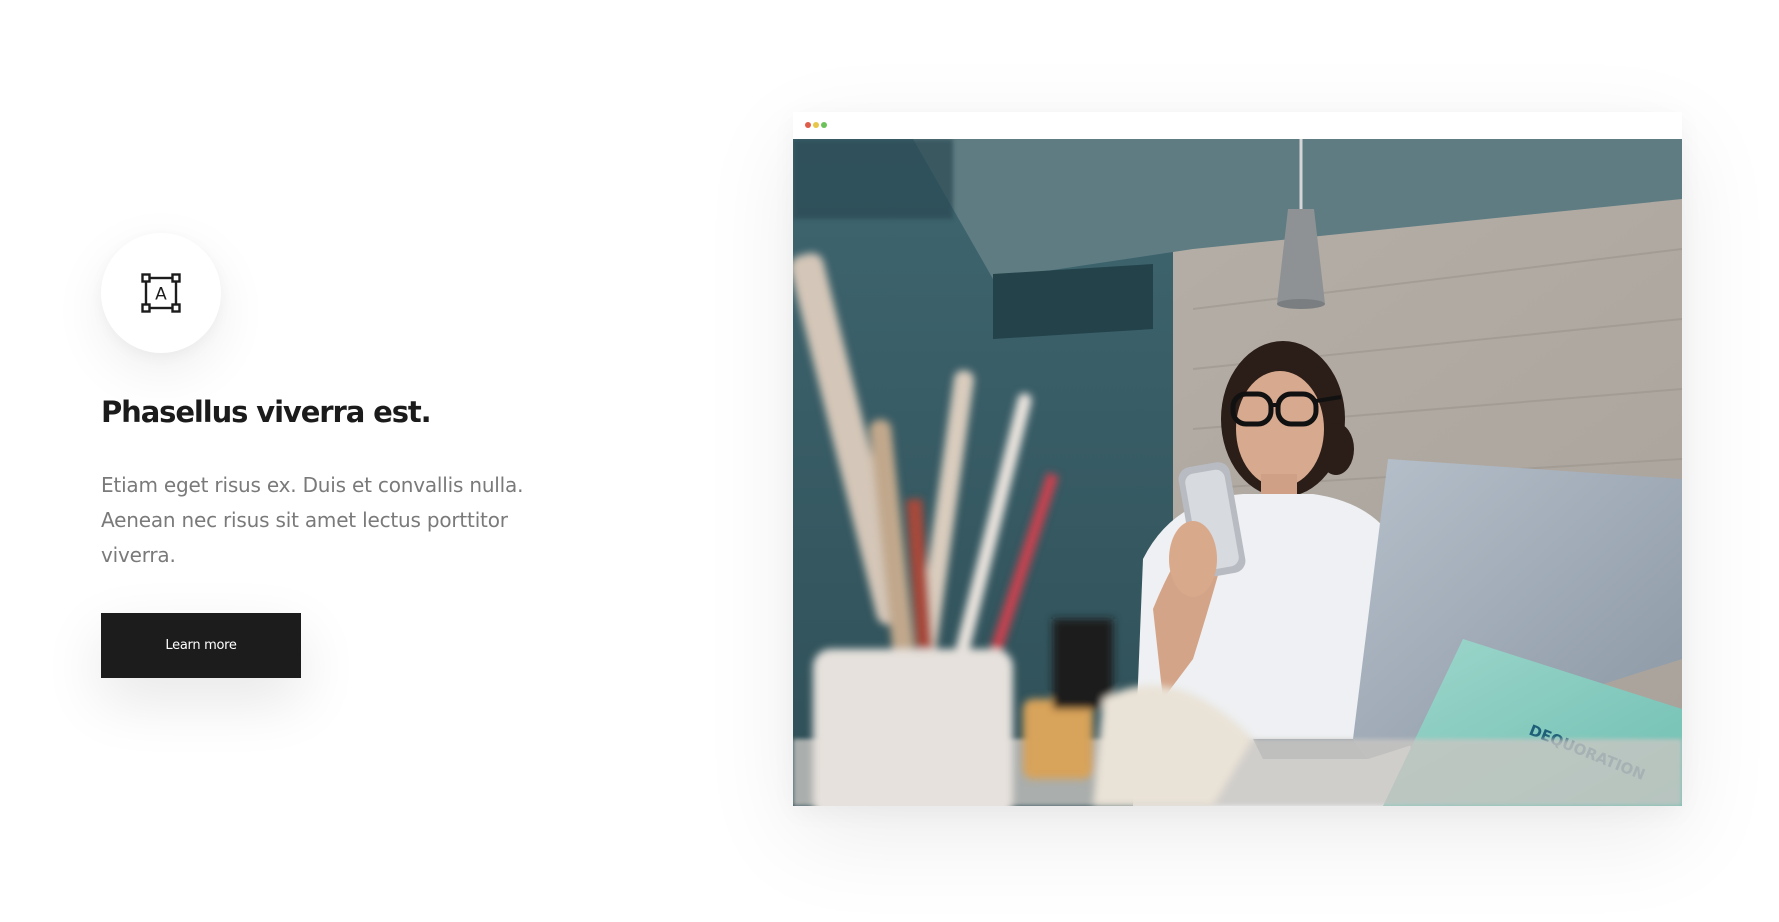 This screenshot has height=922, width=1779. Describe the element at coordinates (816, 125) in the screenshot. I see `minimize-dot-icon` at that location.